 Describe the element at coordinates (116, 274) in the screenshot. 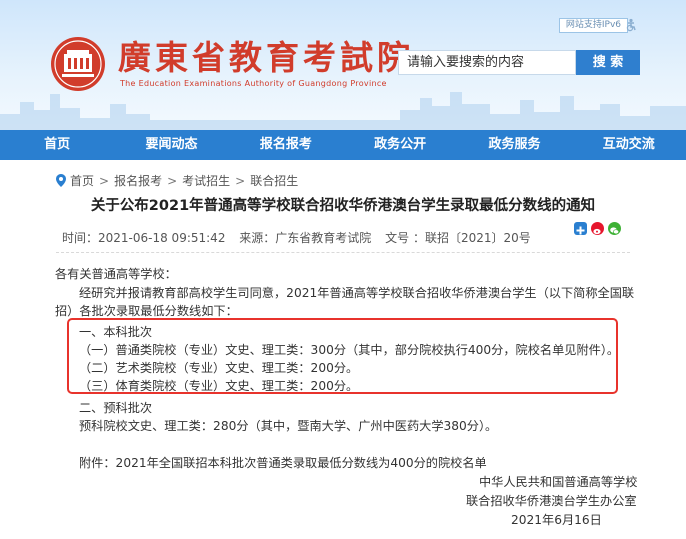

I see `salutation: 各有关普通高等学校：` at that location.